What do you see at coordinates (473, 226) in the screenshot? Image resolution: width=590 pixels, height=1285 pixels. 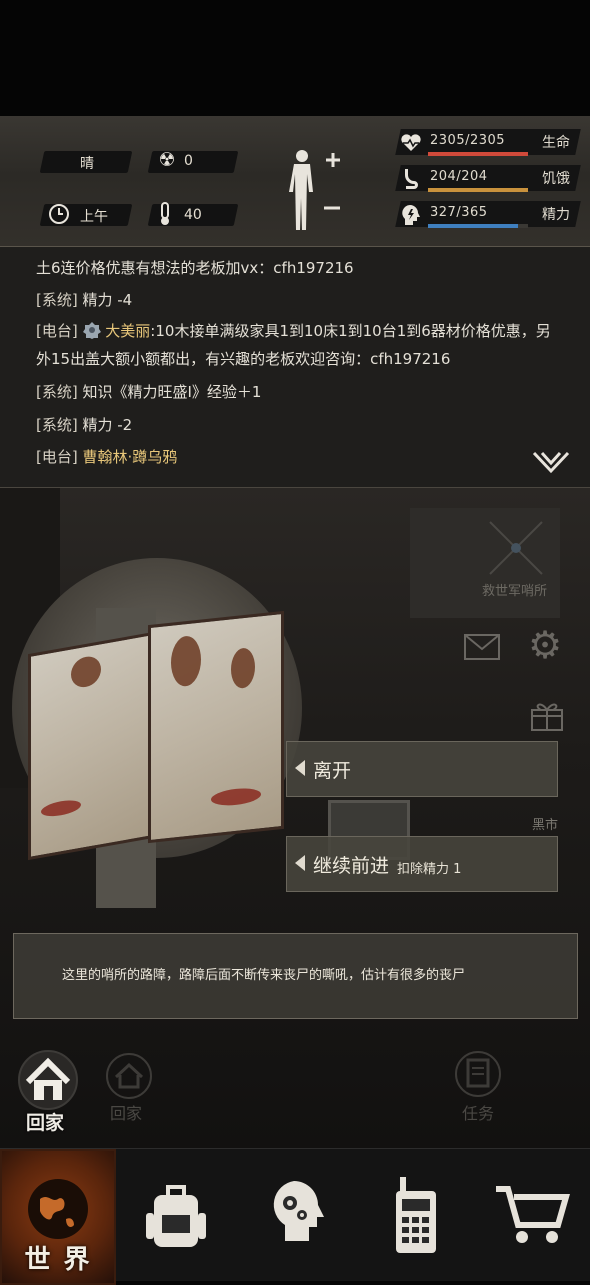 I see `energy-bar` at bounding box center [473, 226].